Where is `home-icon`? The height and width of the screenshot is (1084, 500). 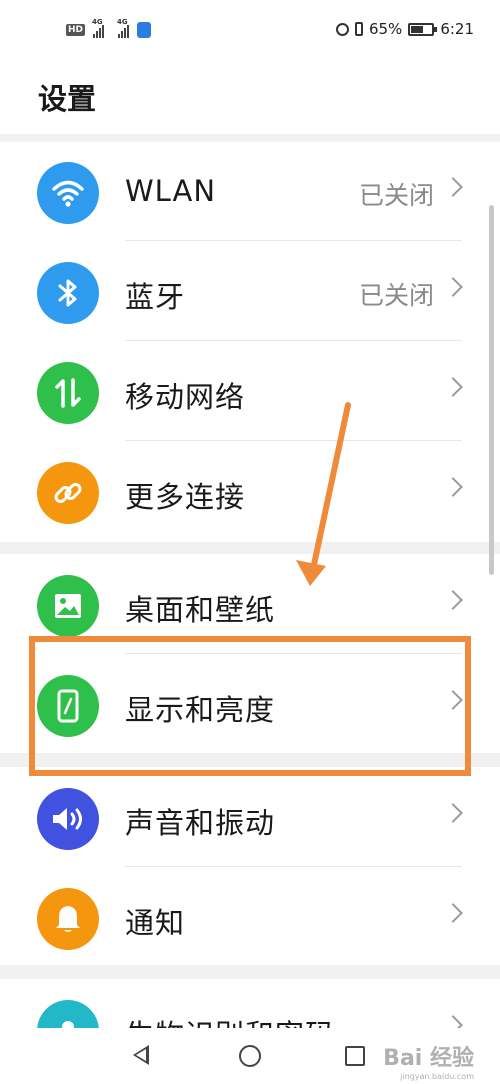 home-icon is located at coordinates (250, 1056).